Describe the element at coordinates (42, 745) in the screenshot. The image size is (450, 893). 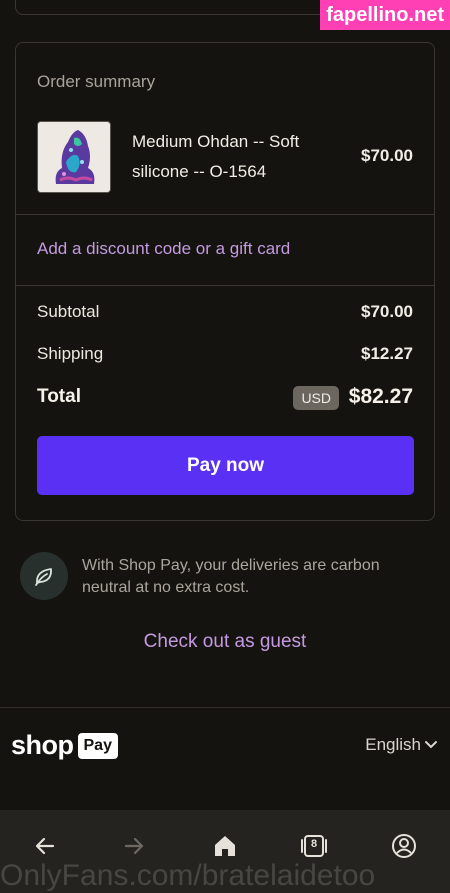
I see `shop-logo-word: shop` at that location.